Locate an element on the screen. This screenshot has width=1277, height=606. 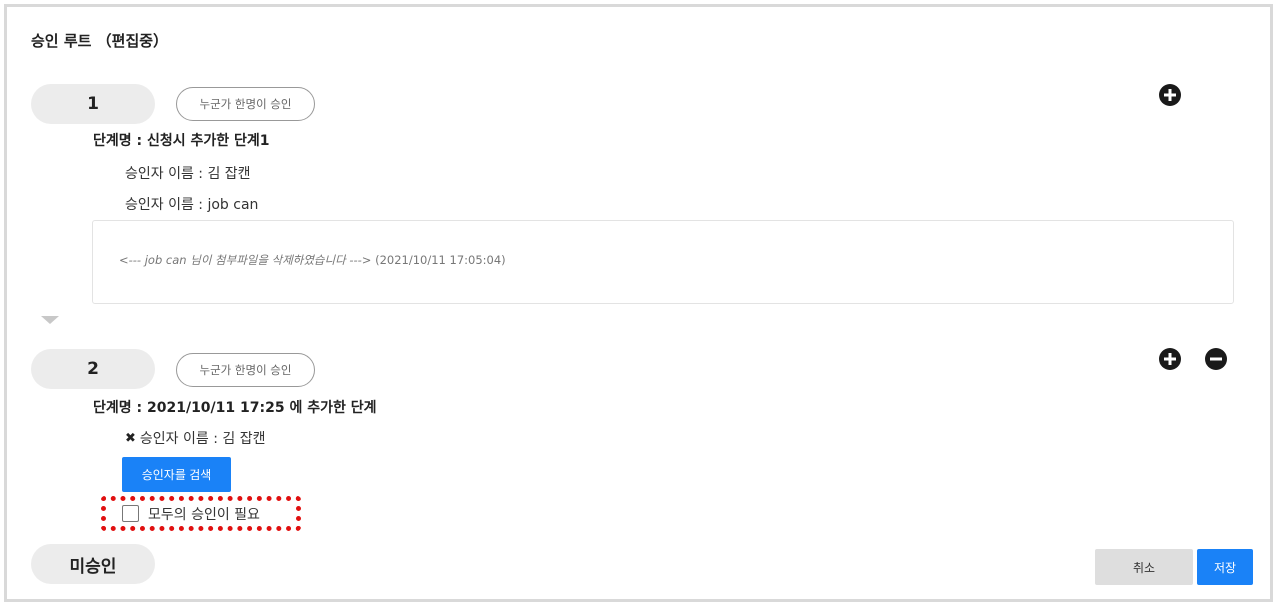
search-approver-button: 승인자를 검색 is located at coordinates (176, 474).